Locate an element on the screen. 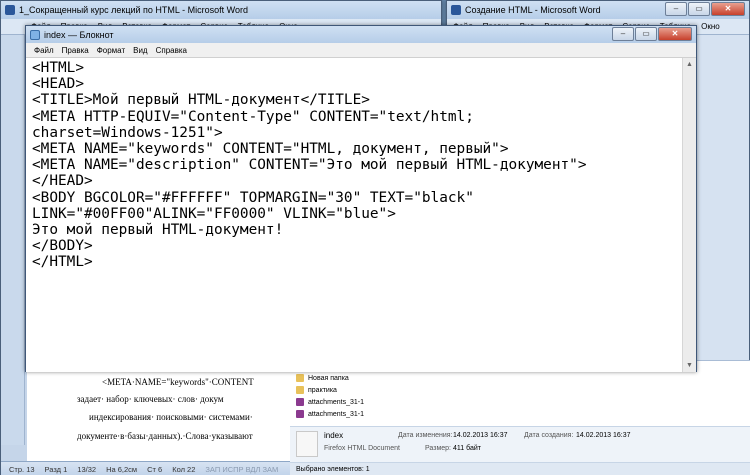 This screenshot has width=750, height=475. created-label: Дата создания: is located at coordinates (549, 435).